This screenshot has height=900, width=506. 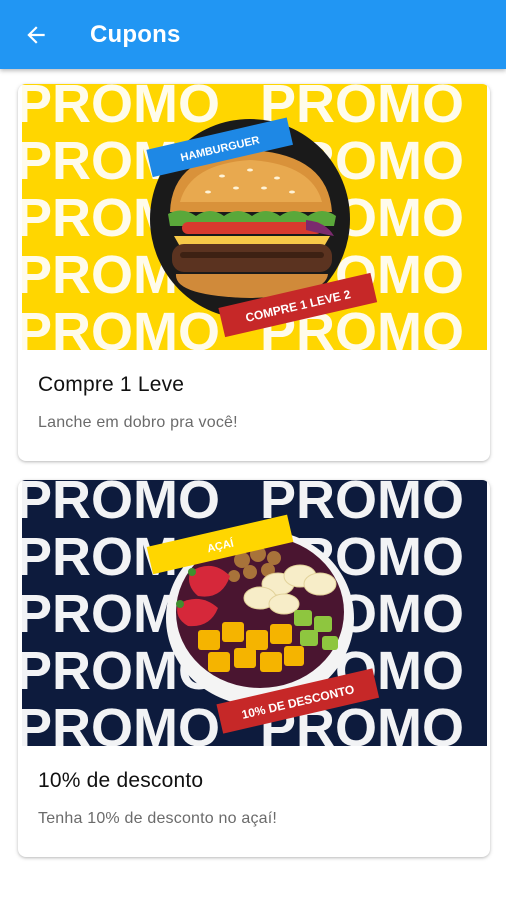 What do you see at coordinates (138, 422) in the screenshot?
I see `coupon-subtitle: Lanche em dobro pra você!` at bounding box center [138, 422].